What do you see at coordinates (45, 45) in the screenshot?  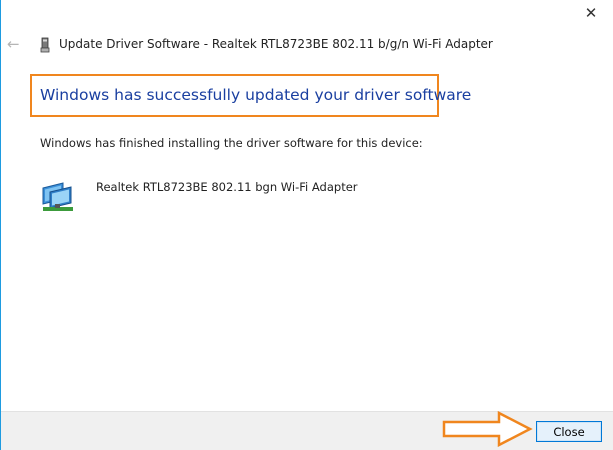 I see `device-manager-icon` at bounding box center [45, 45].